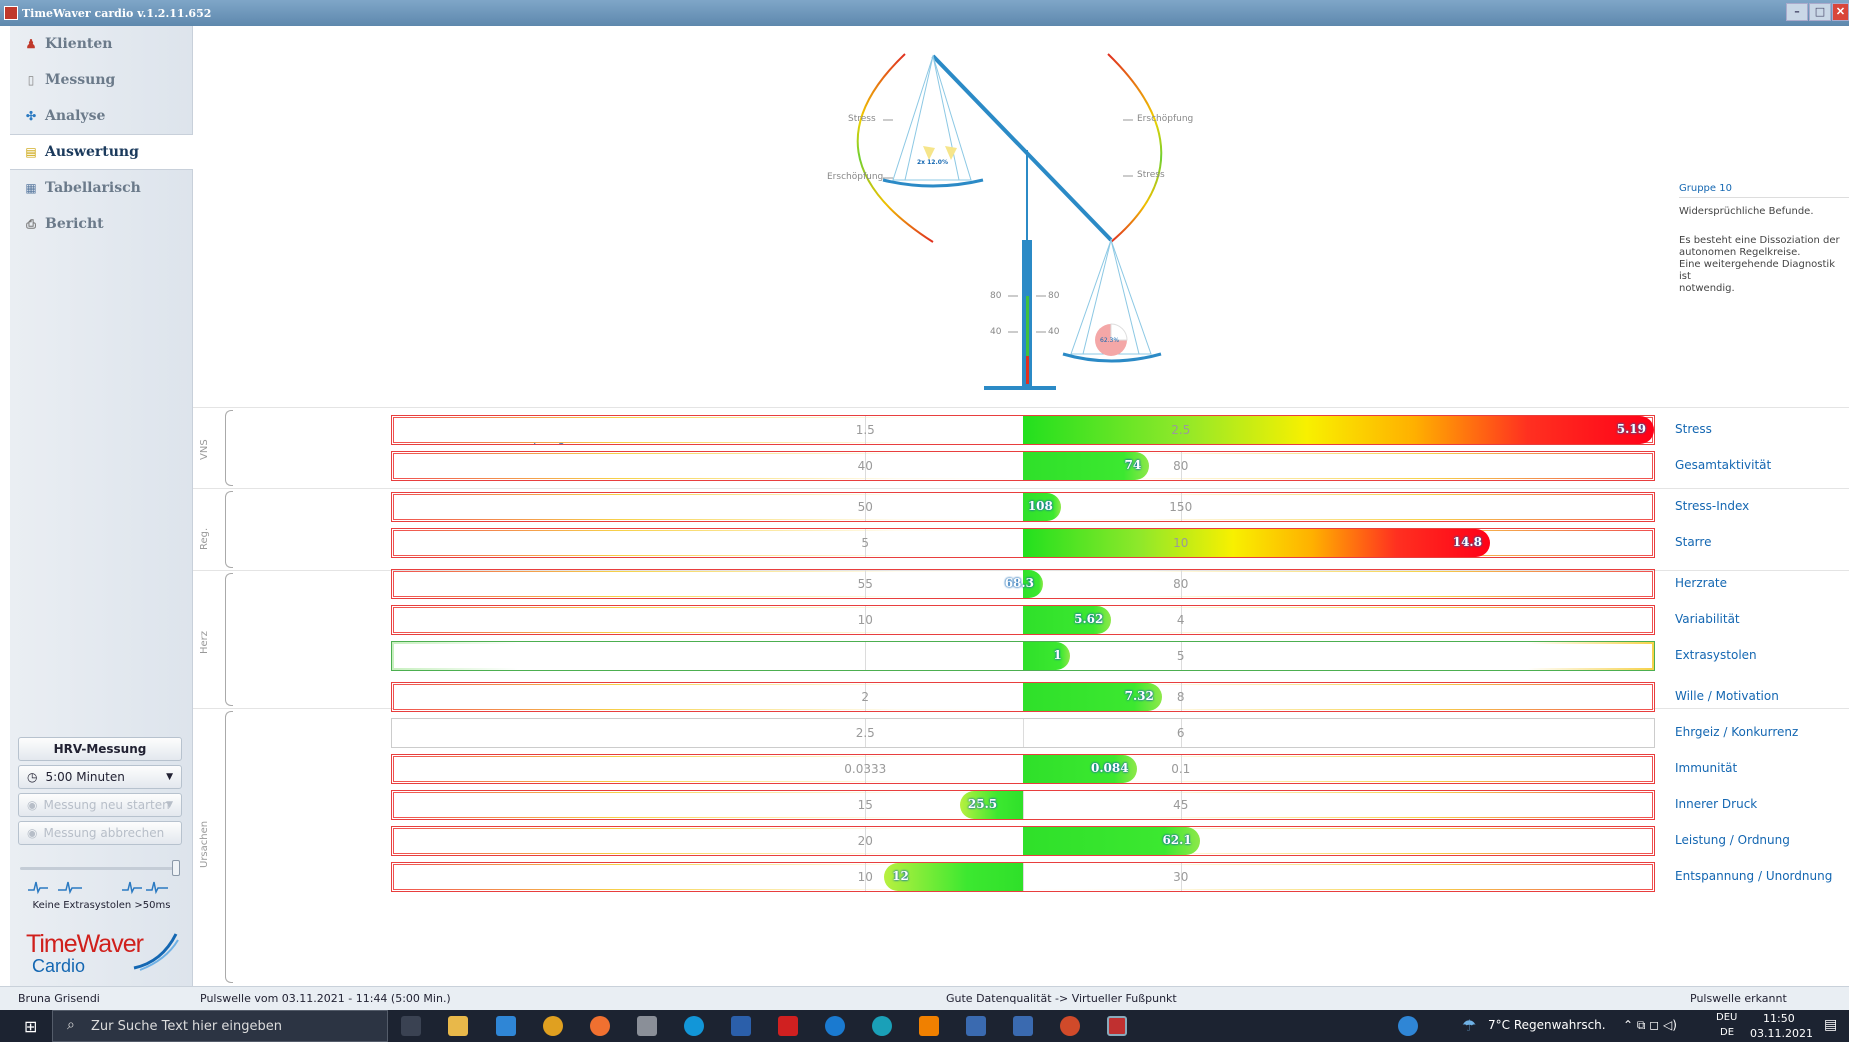  I want to click on finding-text-line: notwendig., so click(1707, 288).